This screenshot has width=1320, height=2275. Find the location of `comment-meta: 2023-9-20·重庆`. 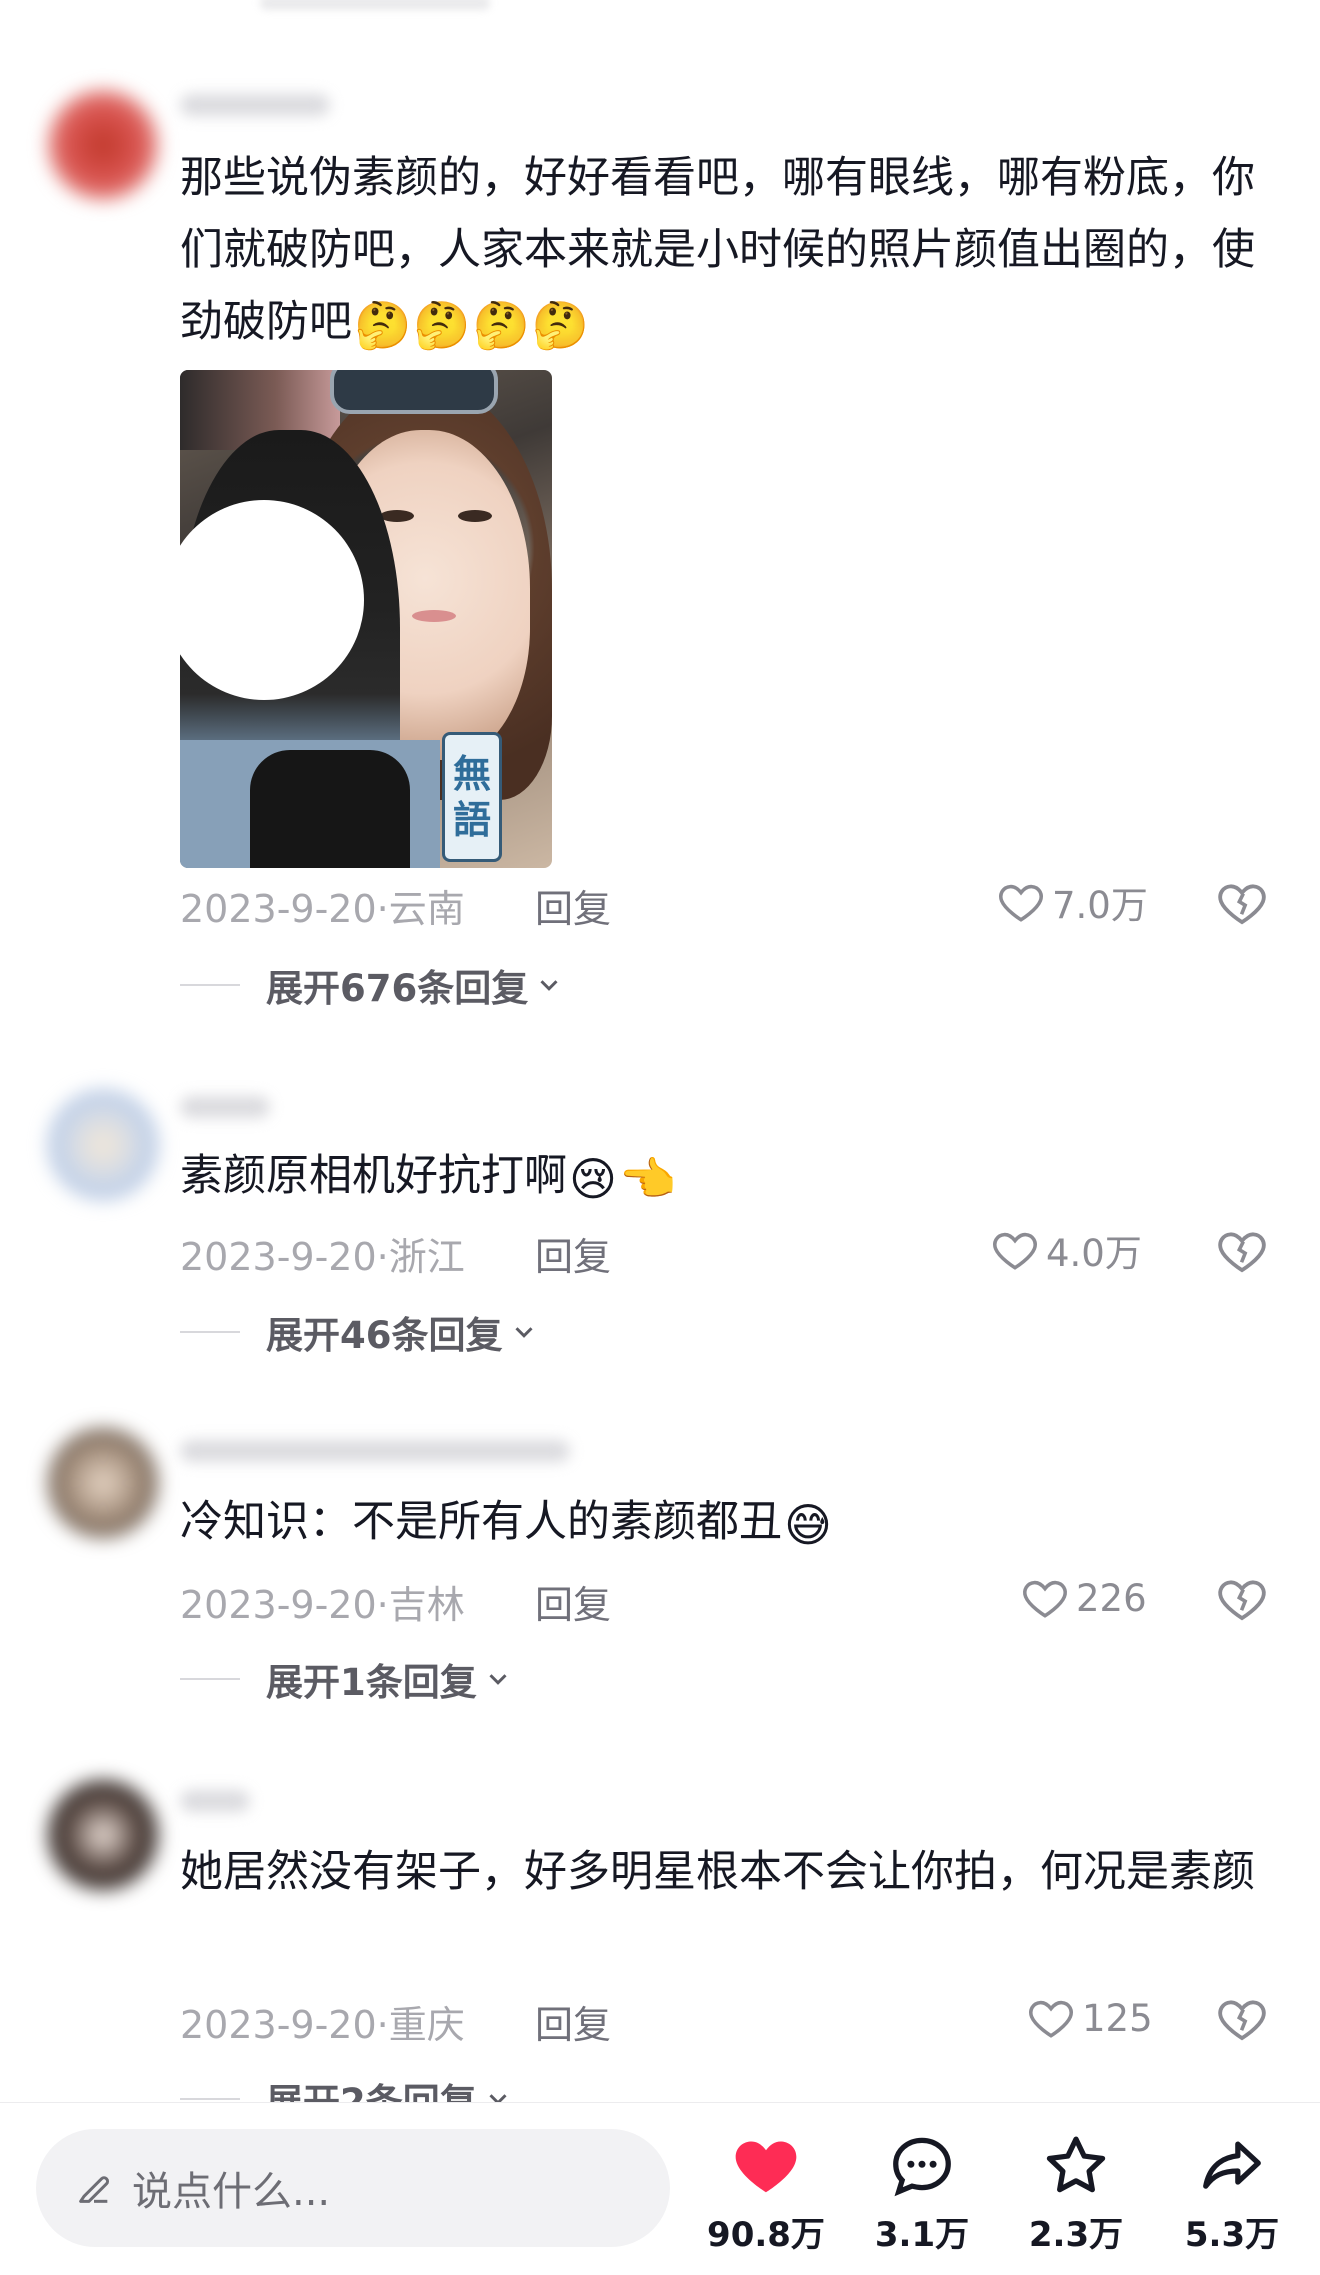

comment-meta: 2023-9-20·重庆 is located at coordinates (322, 2025).